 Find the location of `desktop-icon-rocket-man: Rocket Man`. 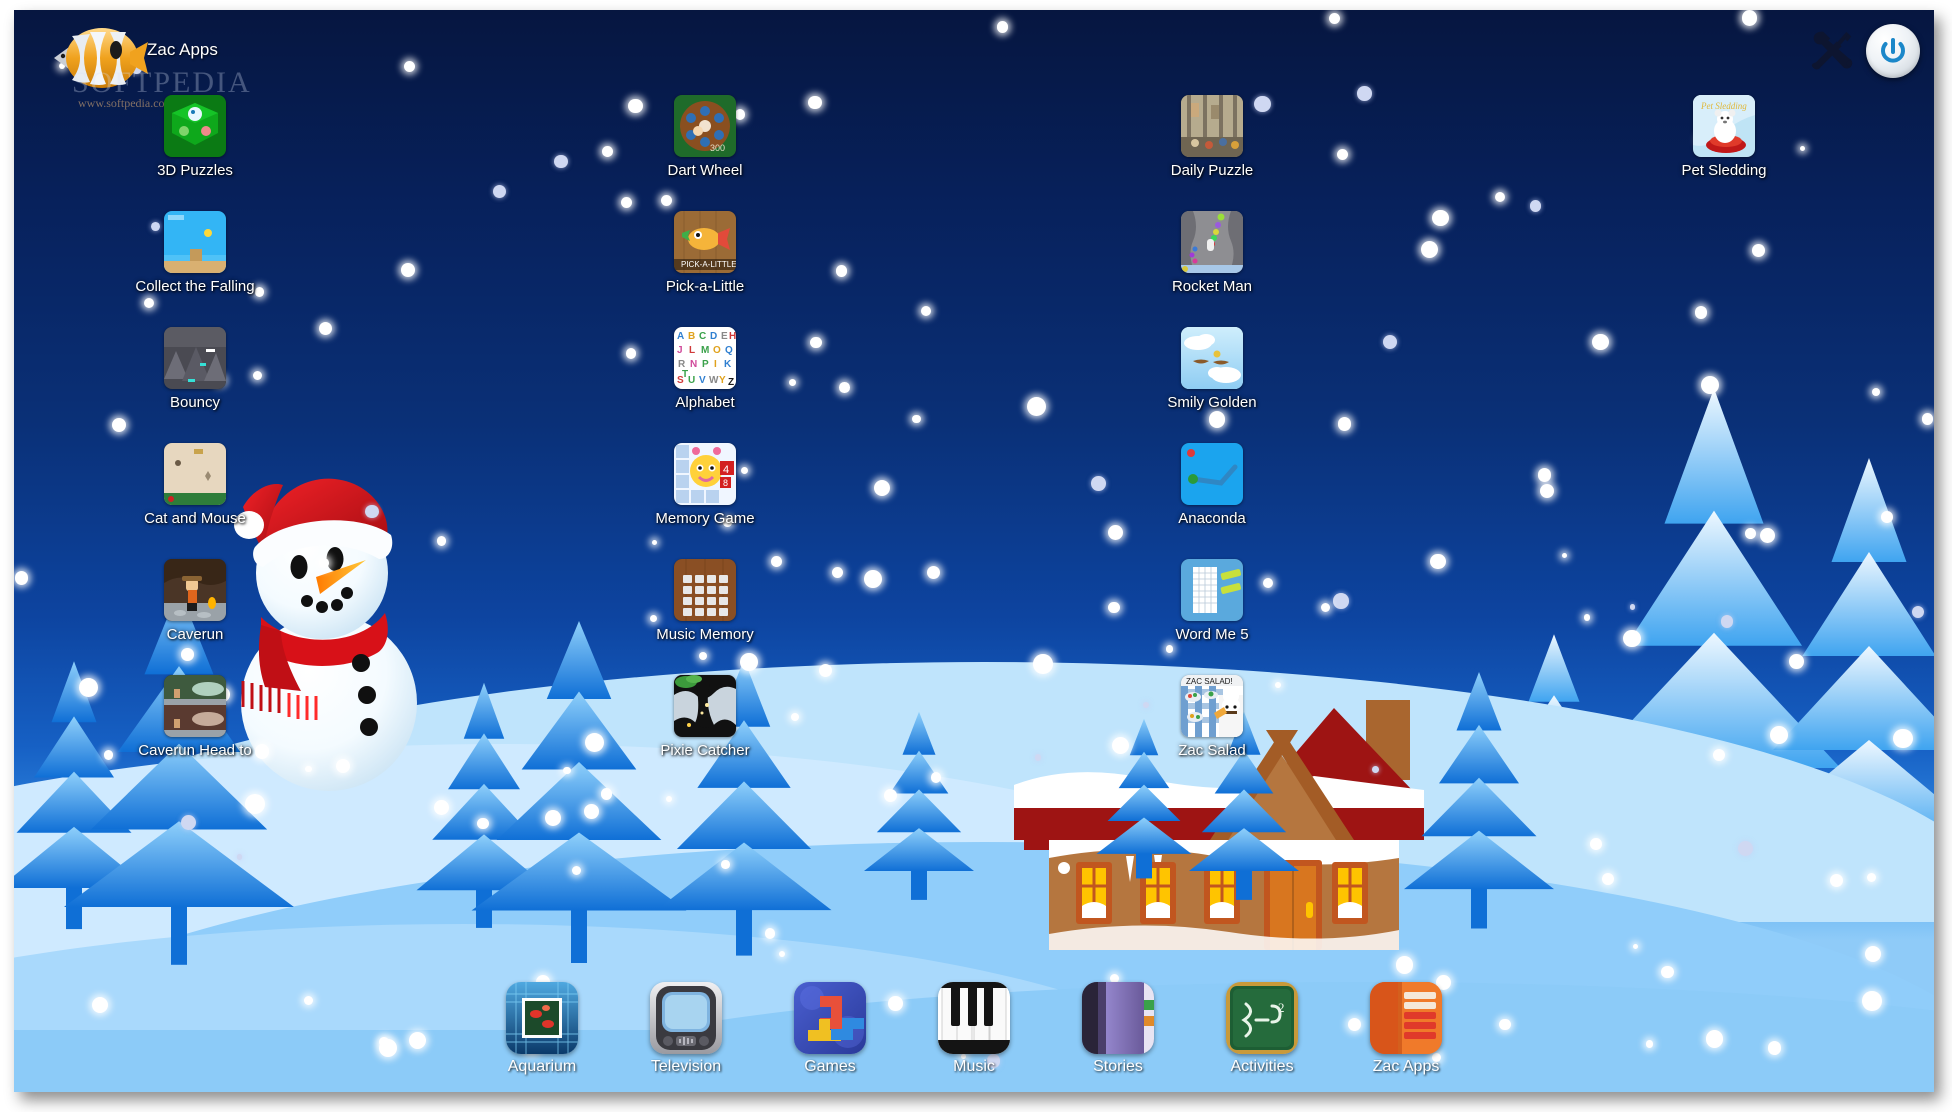

desktop-icon-rocket-man: Rocket Man is located at coordinates (1212, 253).